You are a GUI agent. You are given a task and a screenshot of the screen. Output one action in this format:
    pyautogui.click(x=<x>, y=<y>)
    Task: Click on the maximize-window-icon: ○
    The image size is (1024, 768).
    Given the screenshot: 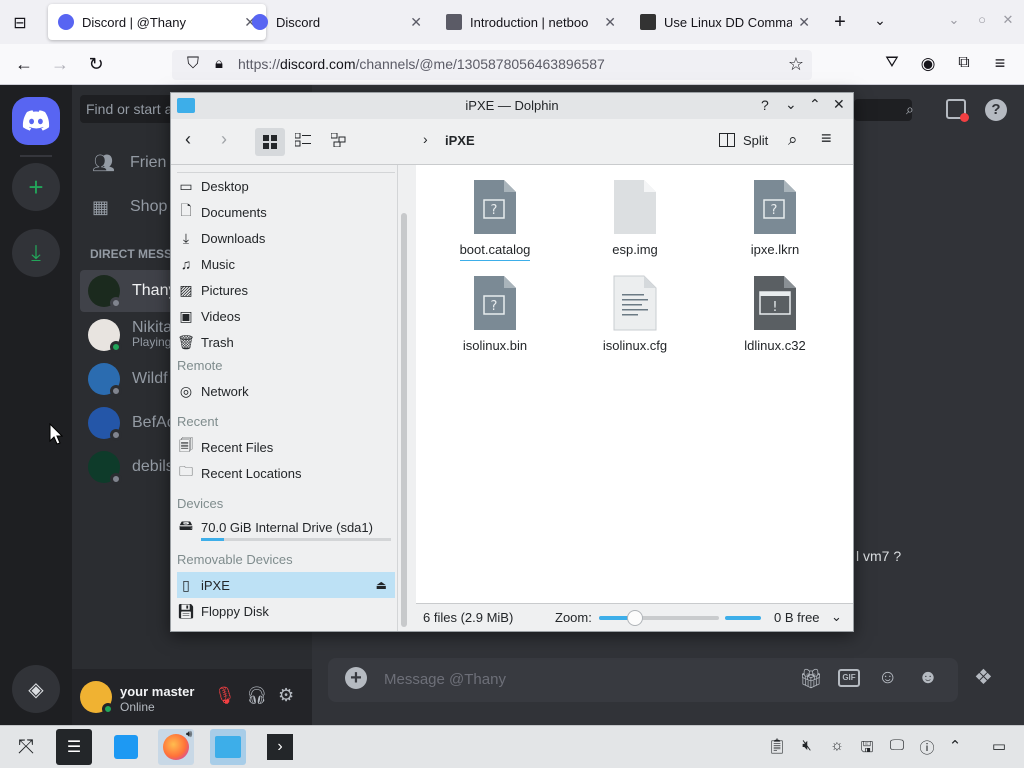 What is the action you would take?
    pyautogui.click(x=982, y=19)
    